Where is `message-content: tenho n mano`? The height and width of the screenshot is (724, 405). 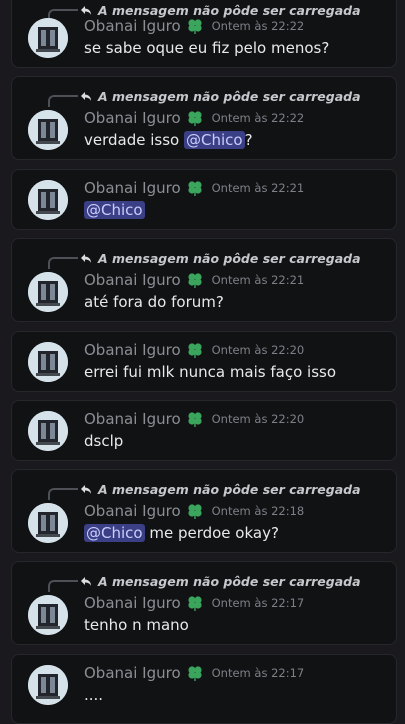
message-content: tenho n mano is located at coordinates (136, 625).